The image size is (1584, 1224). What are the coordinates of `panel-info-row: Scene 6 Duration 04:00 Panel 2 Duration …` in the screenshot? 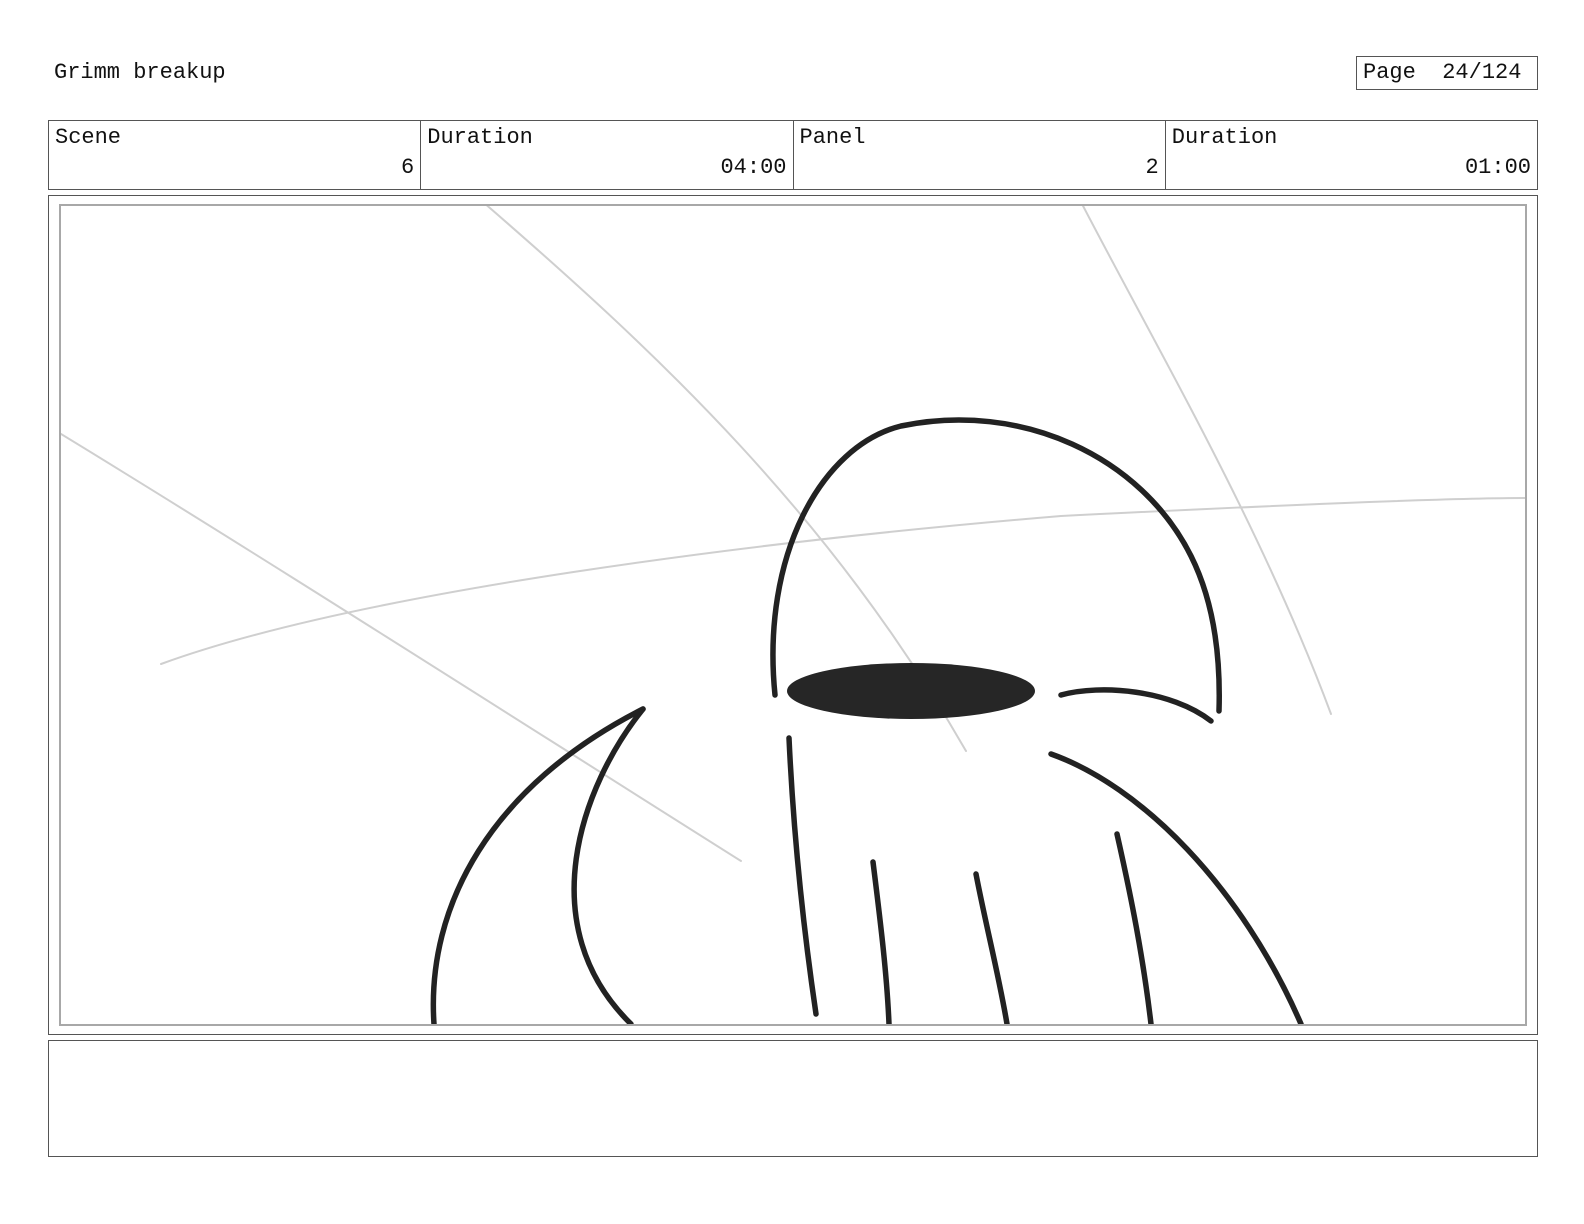 It's located at (793, 155).